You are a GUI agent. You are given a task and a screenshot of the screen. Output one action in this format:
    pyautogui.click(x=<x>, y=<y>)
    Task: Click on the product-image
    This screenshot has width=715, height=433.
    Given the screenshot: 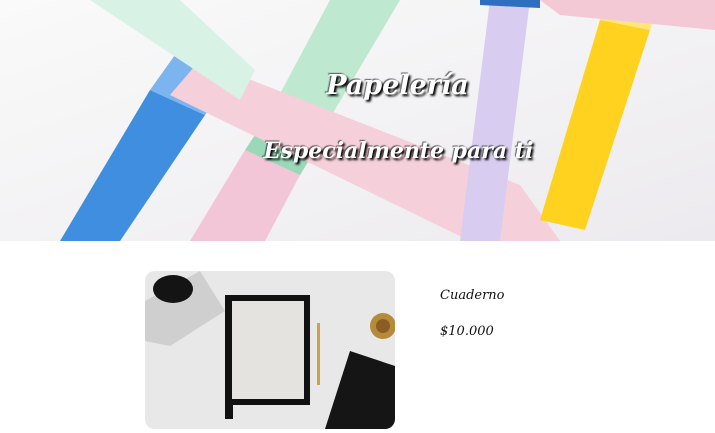 What is the action you would take?
    pyautogui.click(x=270, y=350)
    